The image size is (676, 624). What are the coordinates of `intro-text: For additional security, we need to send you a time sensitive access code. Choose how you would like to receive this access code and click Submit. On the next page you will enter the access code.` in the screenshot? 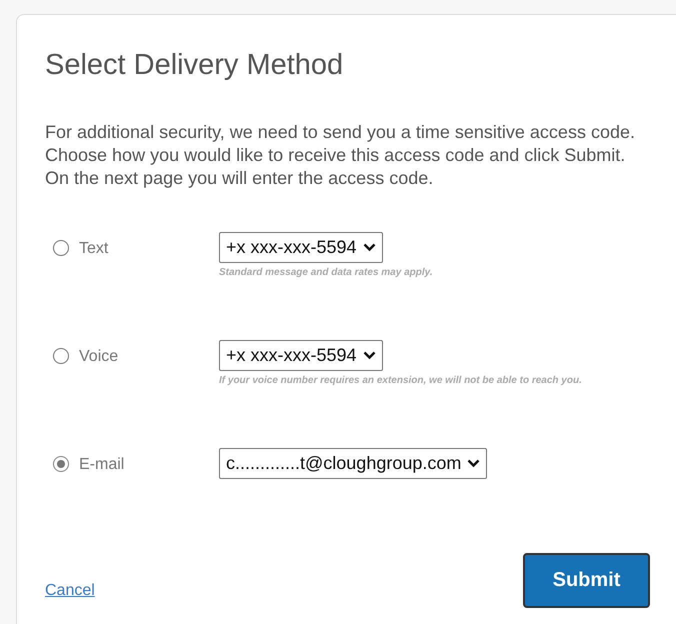 It's located at (340, 155).